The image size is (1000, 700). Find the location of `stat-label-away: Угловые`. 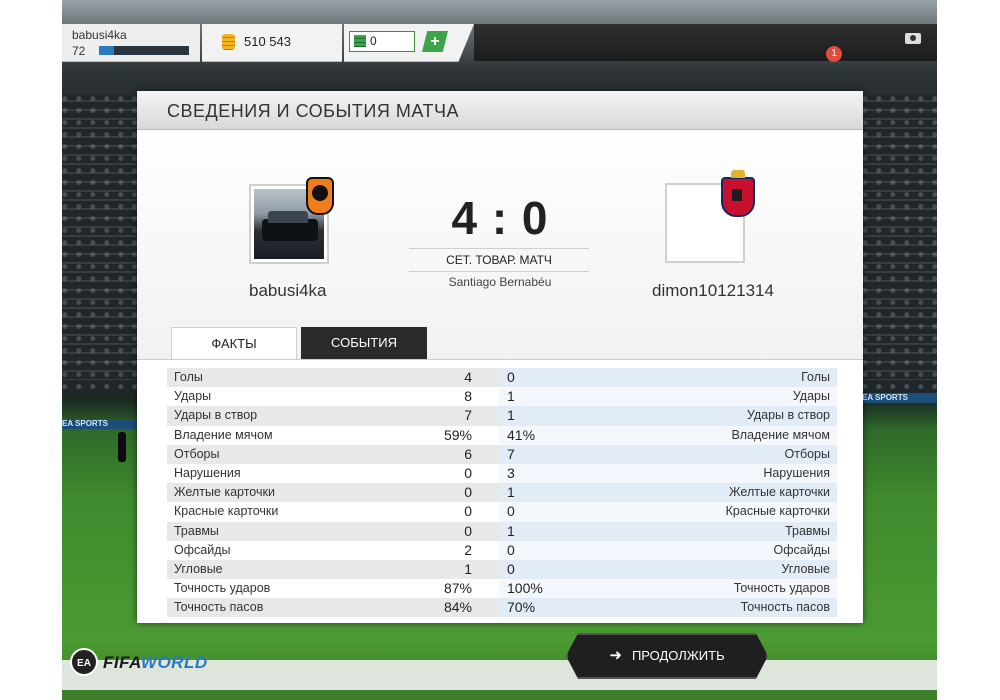

stat-label-away: Угловые is located at coordinates (805, 568).